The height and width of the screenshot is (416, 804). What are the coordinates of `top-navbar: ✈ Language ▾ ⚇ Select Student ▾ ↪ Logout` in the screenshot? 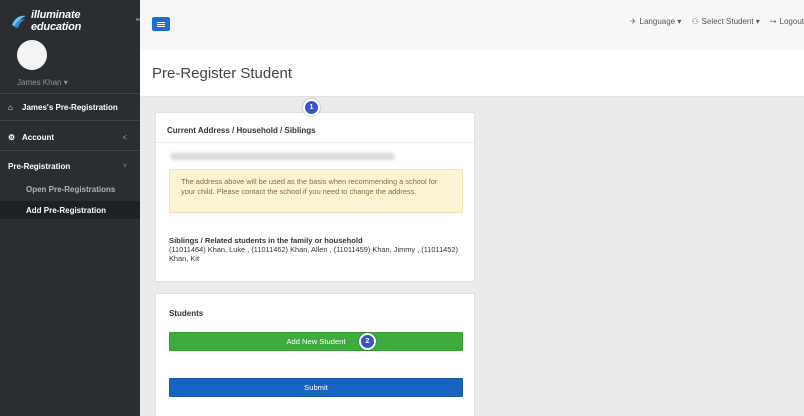 It's located at (472, 25).